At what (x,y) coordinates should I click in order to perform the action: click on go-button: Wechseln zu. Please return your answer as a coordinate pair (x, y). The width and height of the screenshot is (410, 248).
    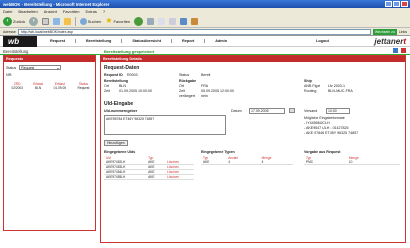
    Looking at the image, I should click on (384, 31).